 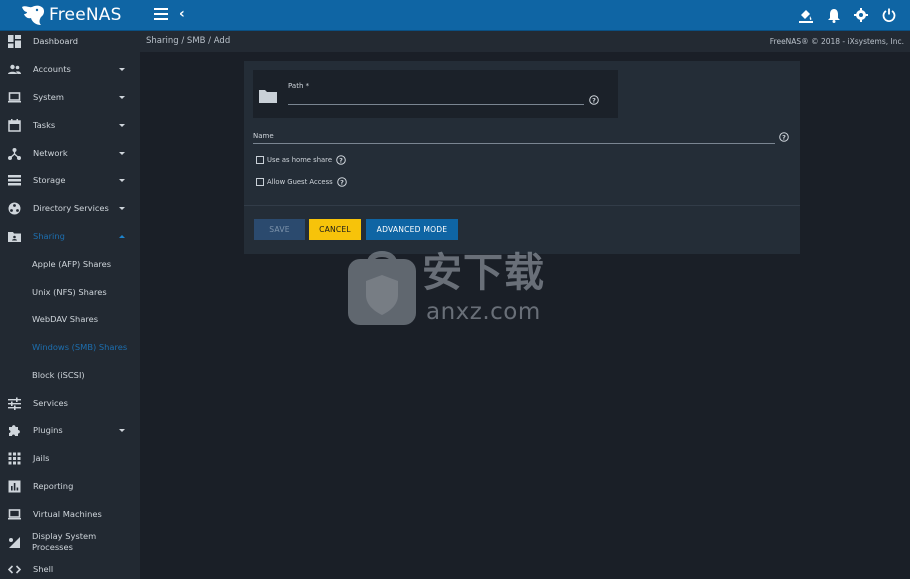 I want to click on chevron-left-icon: ‹, so click(x=182, y=14).